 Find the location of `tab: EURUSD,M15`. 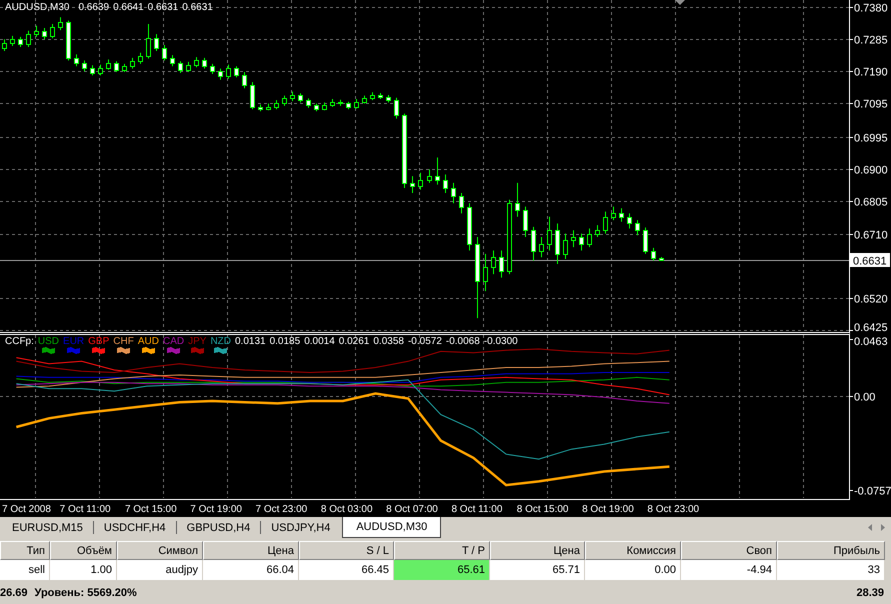

tab: EURUSD,M15 is located at coordinates (47, 527).